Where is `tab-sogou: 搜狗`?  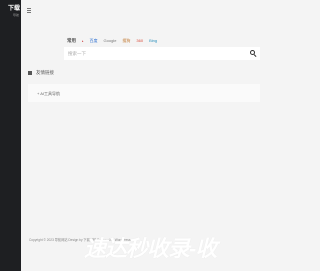 tab-sogou: 搜狗 is located at coordinates (126, 41).